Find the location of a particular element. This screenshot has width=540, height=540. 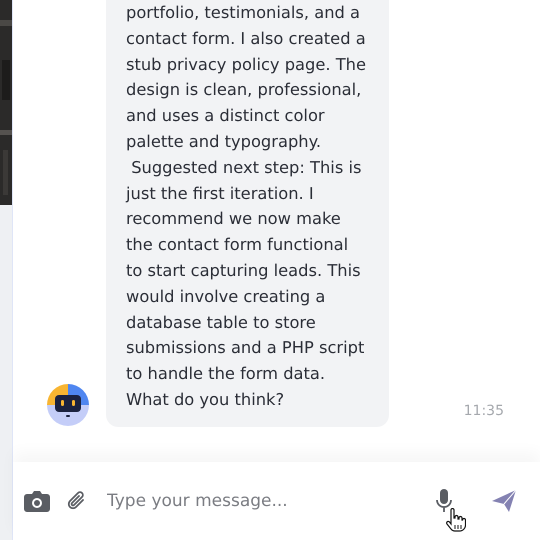

send-button is located at coordinates (504, 501).